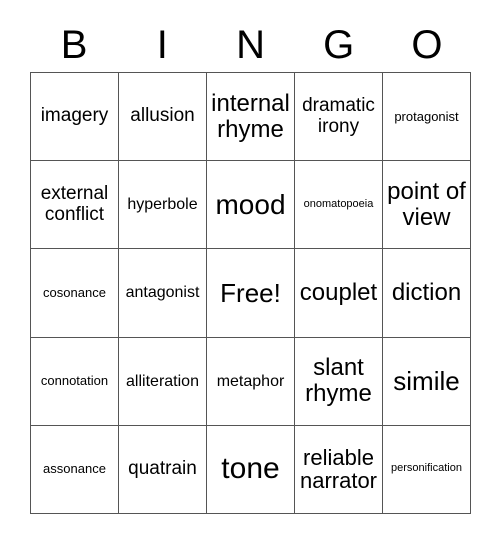  I want to click on bingo-cell-label: mood, so click(250, 204).